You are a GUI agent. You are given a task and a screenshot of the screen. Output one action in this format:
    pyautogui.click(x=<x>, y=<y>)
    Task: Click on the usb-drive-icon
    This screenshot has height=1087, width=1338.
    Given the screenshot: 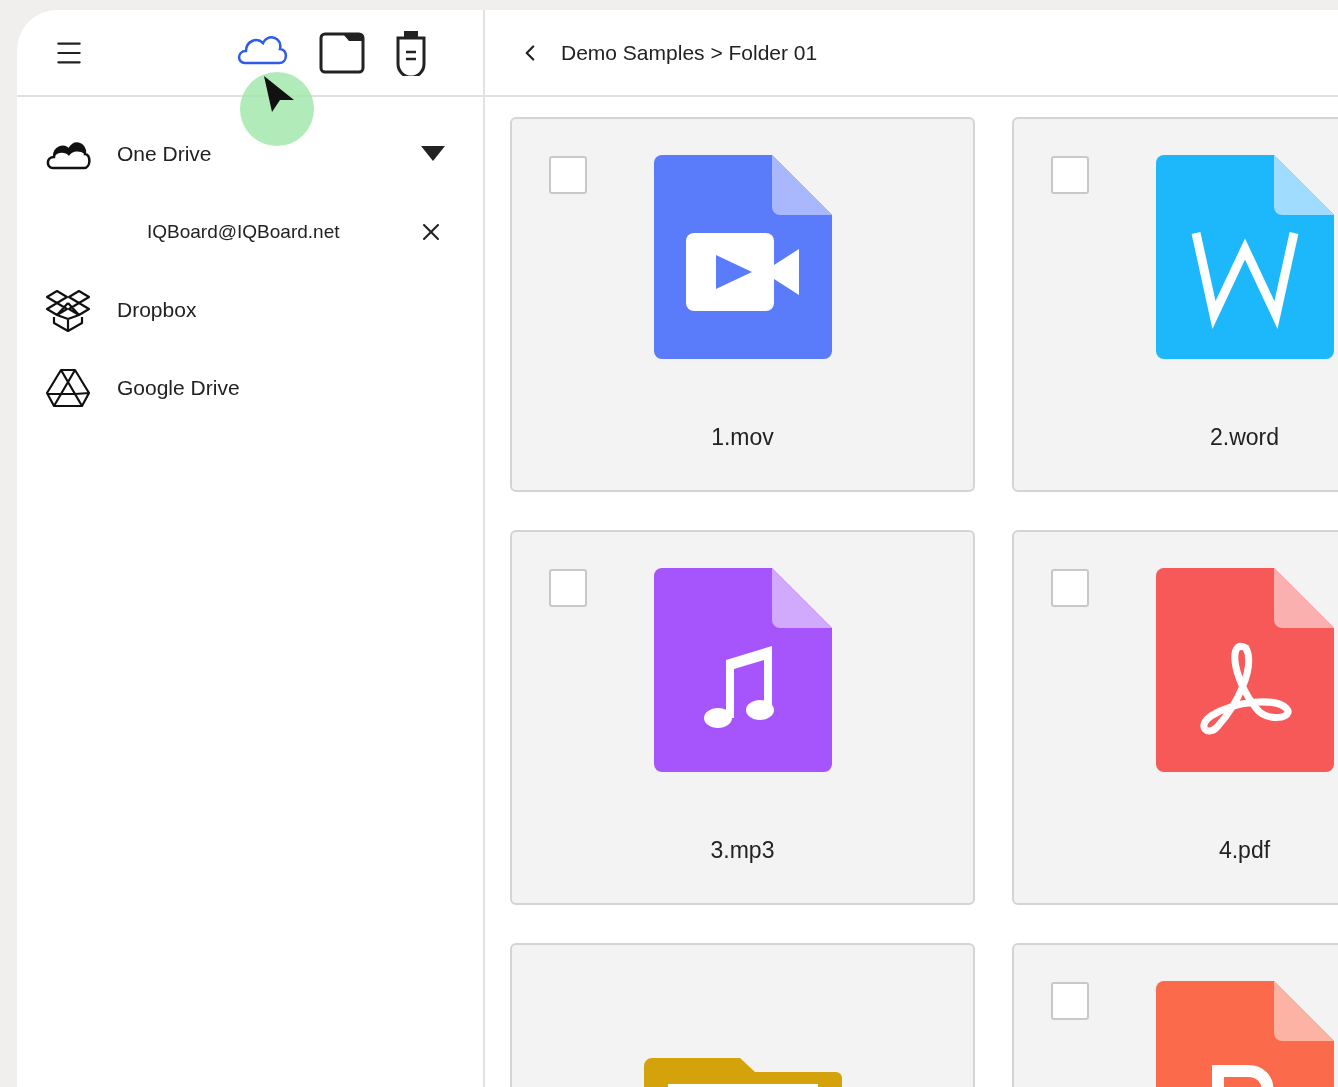 What is the action you would take?
    pyautogui.click(x=411, y=52)
    